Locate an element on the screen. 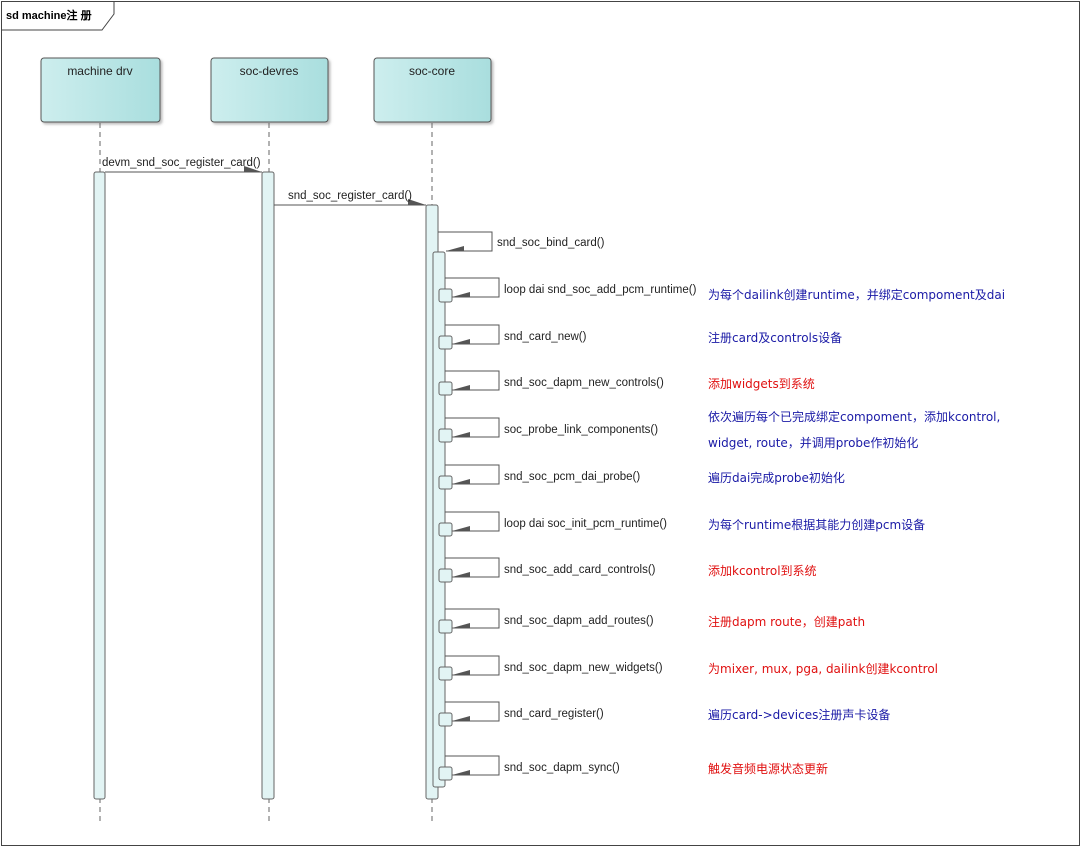 Image resolution: width=1081 pixels, height=847 pixels. participant-label: soc-devres is located at coordinates (269, 71).